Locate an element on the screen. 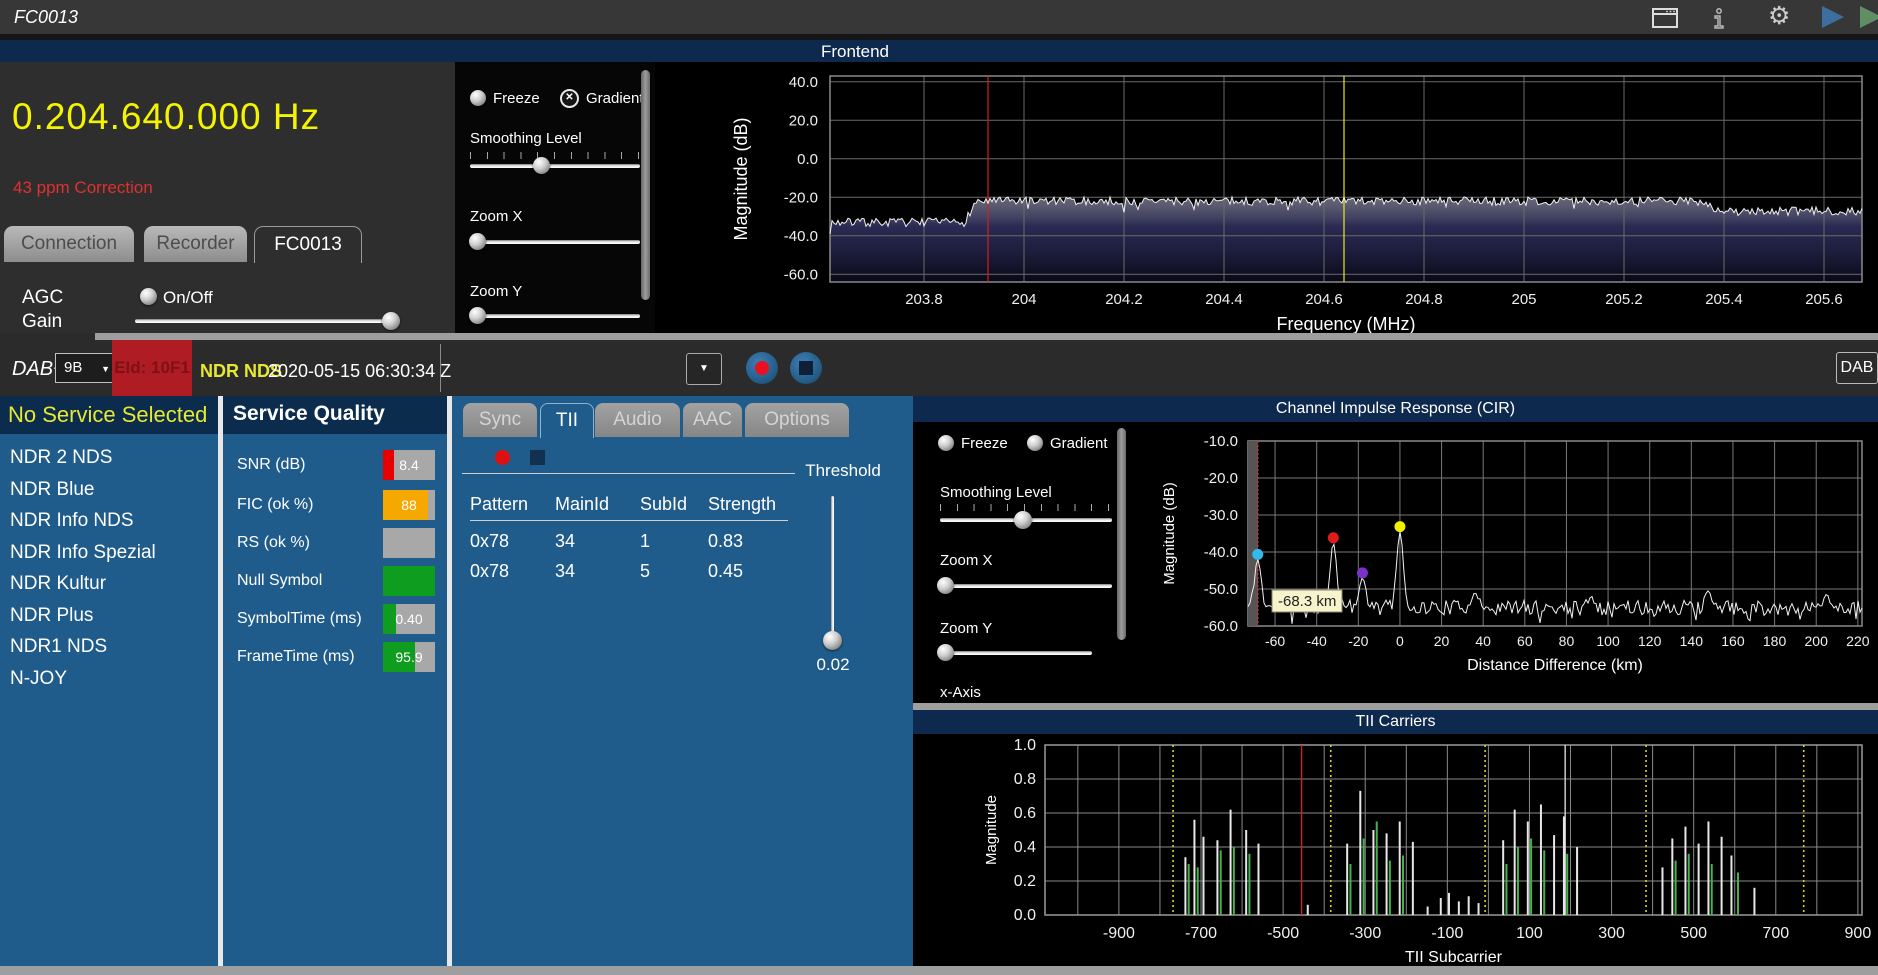 The width and height of the screenshot is (1878, 975). svg-text: Frequency (MHz) is located at coordinates (1345, 323).